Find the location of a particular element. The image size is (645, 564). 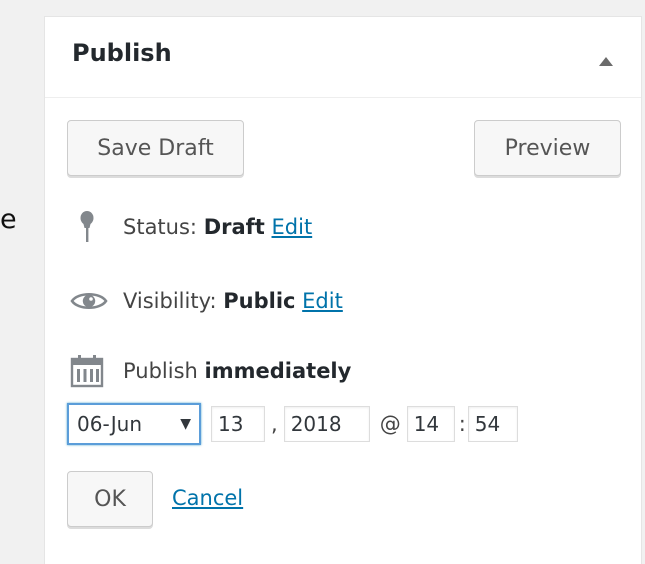

month-select: 06-Jun ▼ is located at coordinates (134, 424).